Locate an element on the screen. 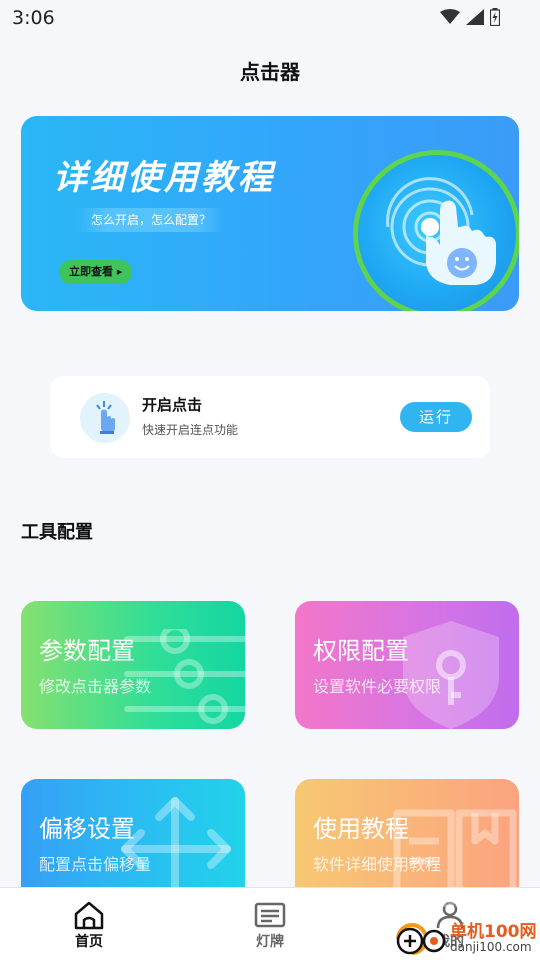  tab-label: 灯牌 is located at coordinates (270, 942).